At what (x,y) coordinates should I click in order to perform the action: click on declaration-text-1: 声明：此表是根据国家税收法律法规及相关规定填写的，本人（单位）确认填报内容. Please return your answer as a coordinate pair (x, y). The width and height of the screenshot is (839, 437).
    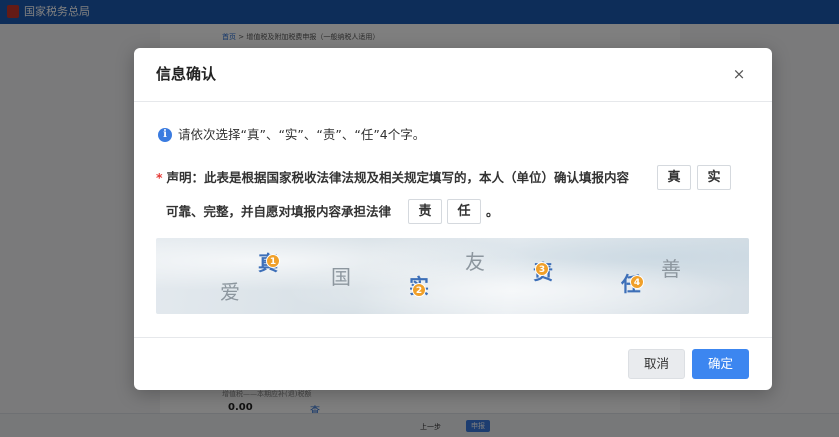
    Looking at the image, I should click on (398, 177).